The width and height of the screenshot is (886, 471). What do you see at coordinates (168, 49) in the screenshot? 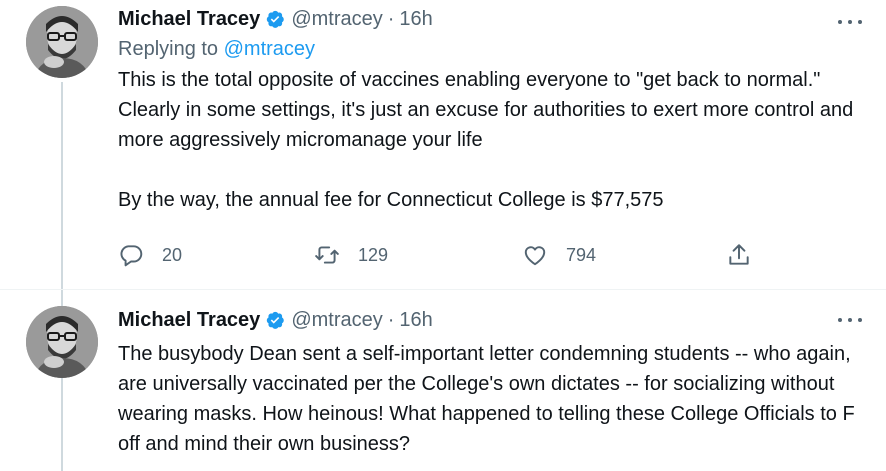
I see `replying-prefix: Replying to` at bounding box center [168, 49].